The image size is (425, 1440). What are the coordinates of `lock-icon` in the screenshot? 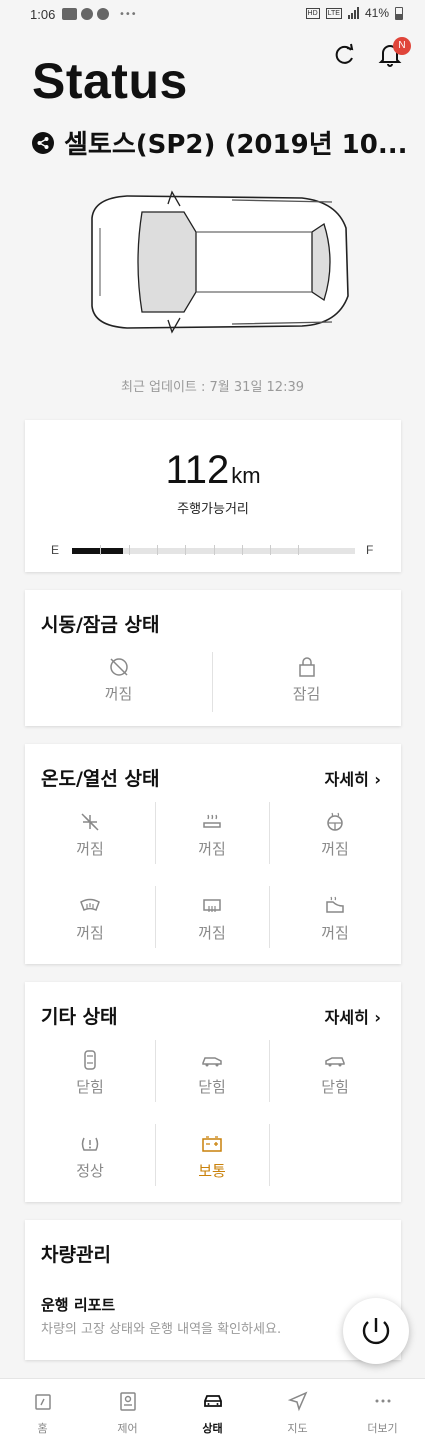 It's located at (306, 667).